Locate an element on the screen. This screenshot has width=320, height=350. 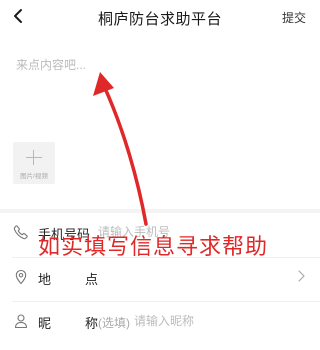
location-label: 地 点 is located at coordinates (68, 278).